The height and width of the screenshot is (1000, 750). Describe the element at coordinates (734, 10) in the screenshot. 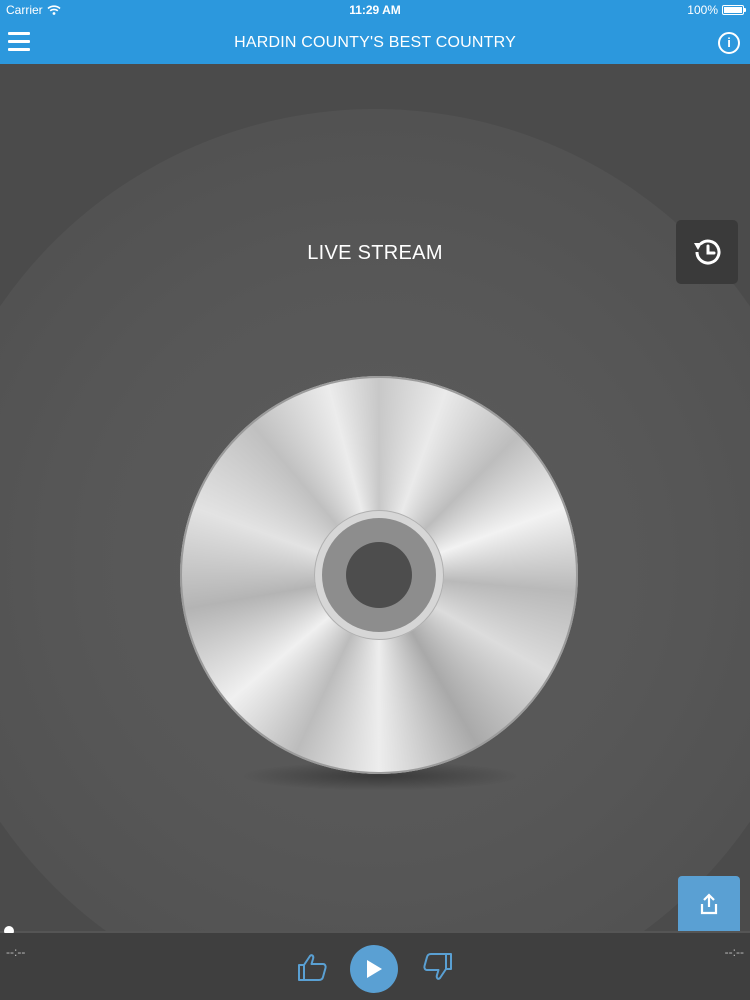

I see `battery-icon` at that location.